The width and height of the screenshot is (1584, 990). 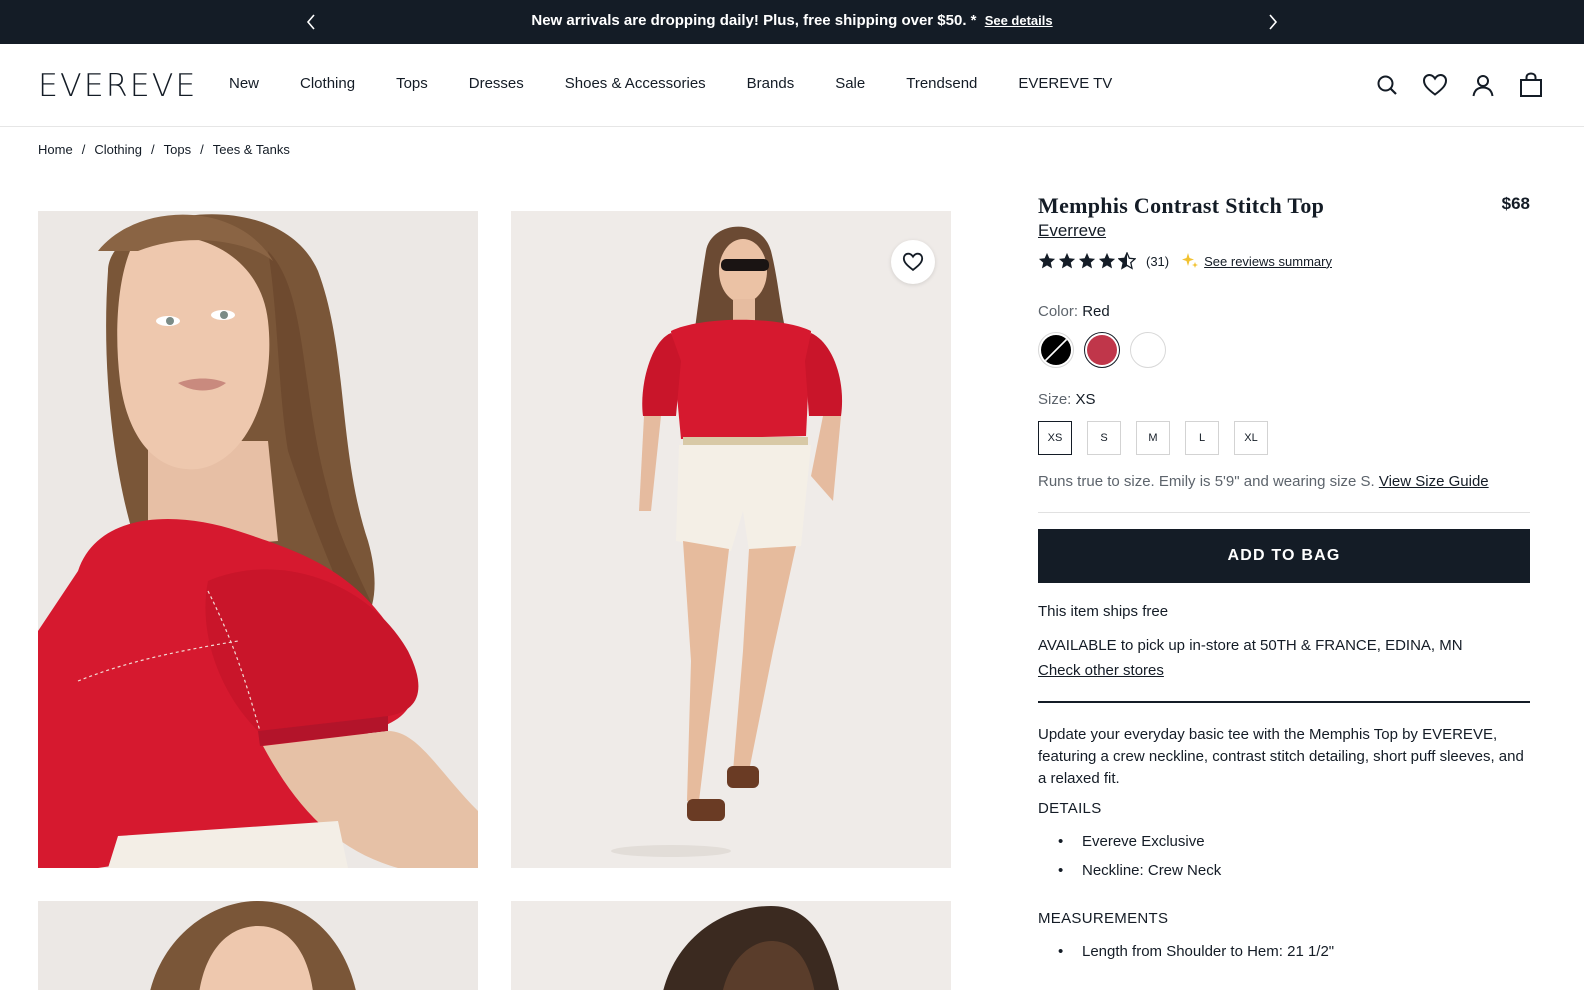 I want to click on measurements-item: Length from Shoulder to Hem: 21 1/2", so click(x=1186, y=951).